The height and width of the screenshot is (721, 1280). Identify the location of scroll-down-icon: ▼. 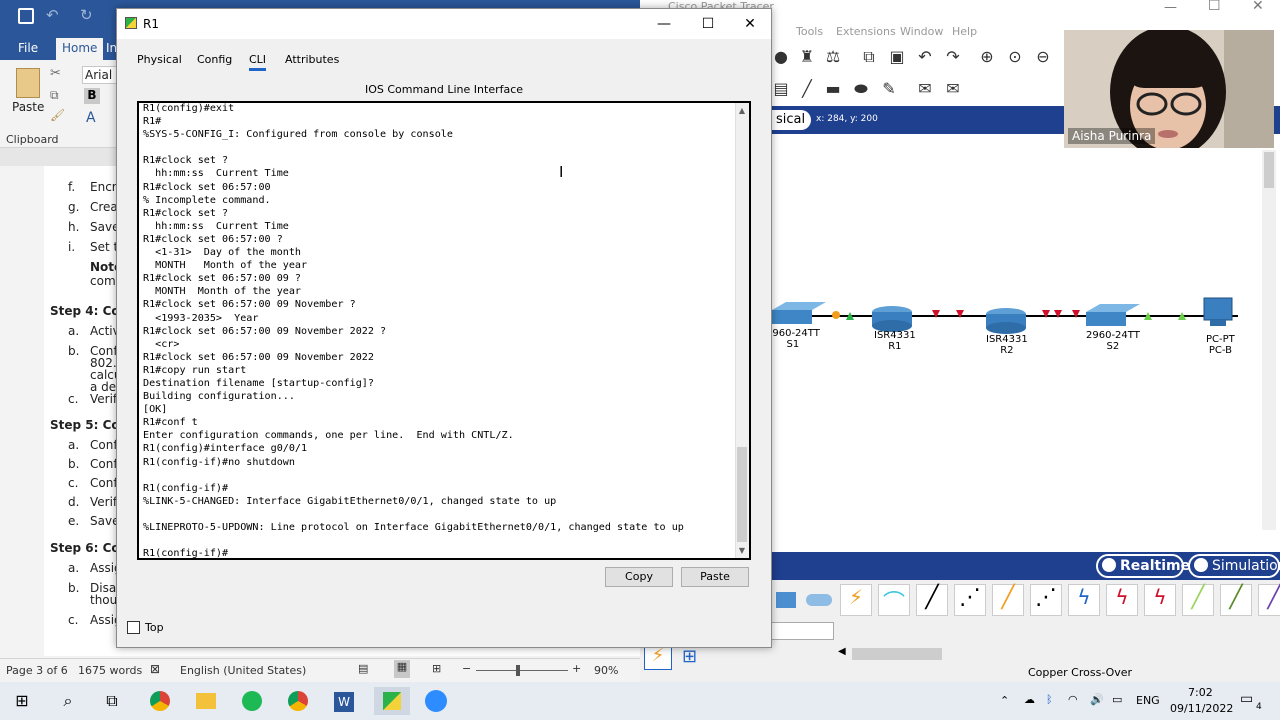
(742, 551).